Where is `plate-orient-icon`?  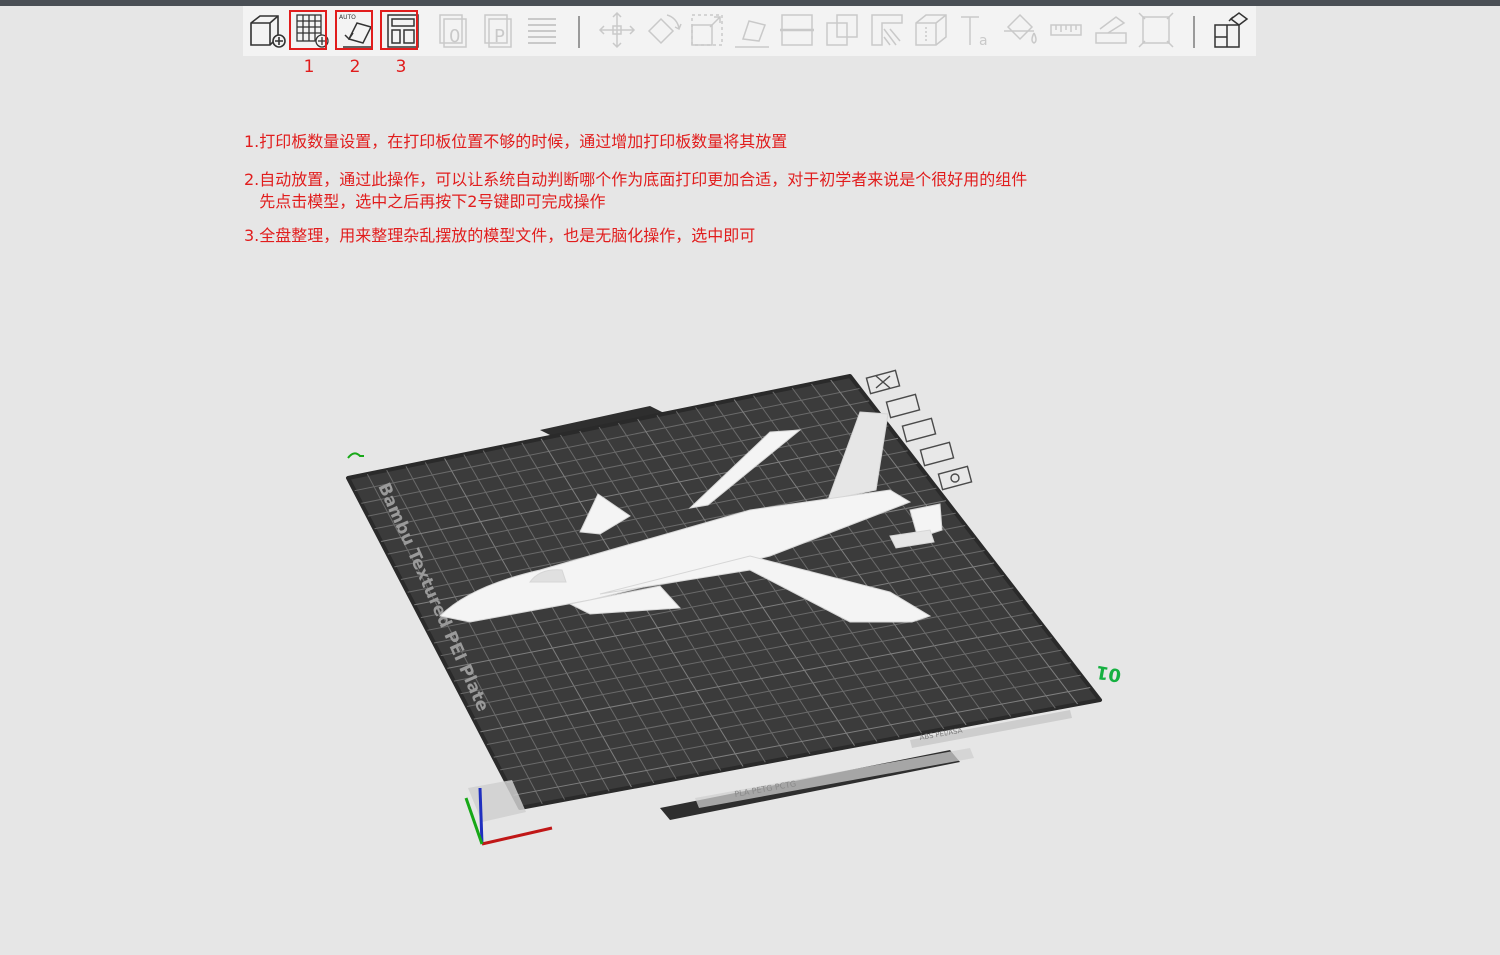
plate-orient-icon is located at coordinates (903, 406).